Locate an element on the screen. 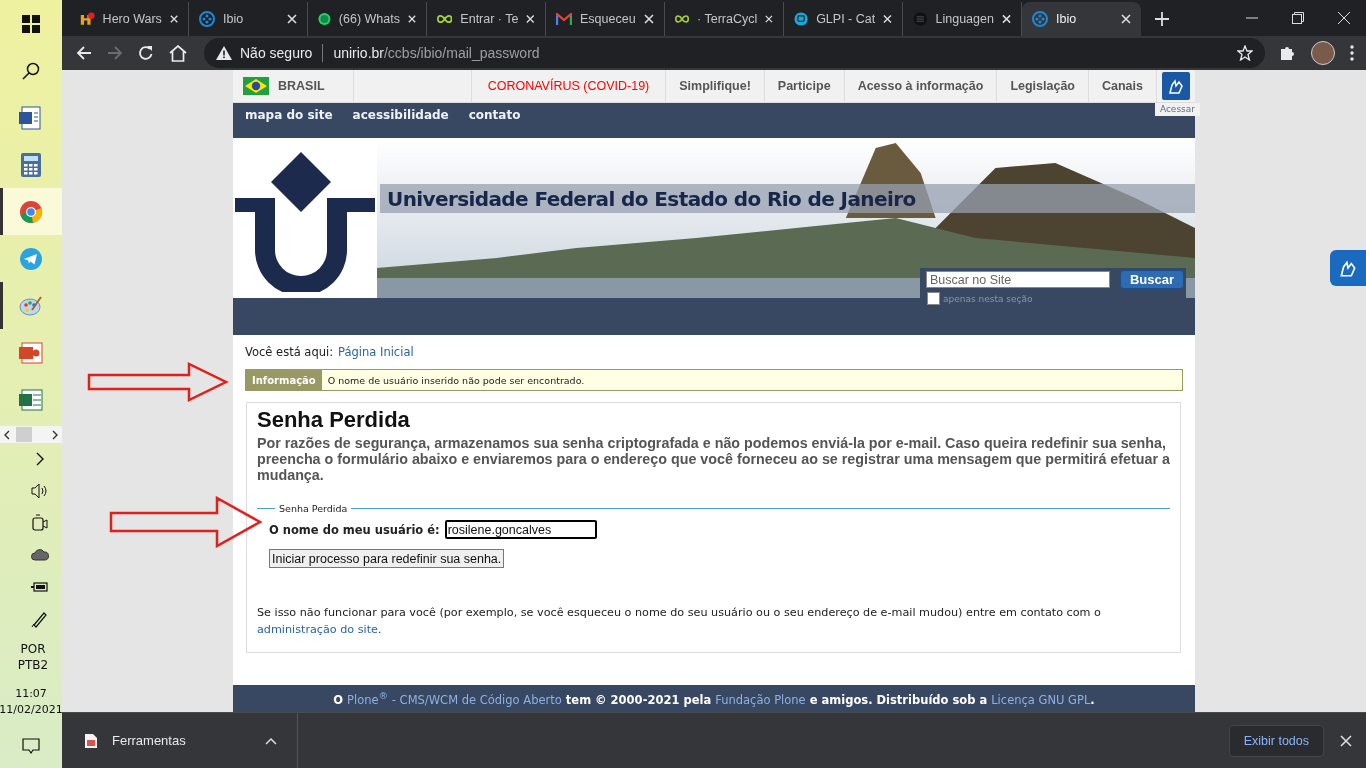 This screenshot has height=768, width=1366. form-description: Por razões de segurança, armazenamos sua senha criptografada e não podemos enviá-la por e-mail. Caso queira redefinir sua senha, preencha o formulário abaixo e enviaremos para o endereço que você forneceu ao se registrar uma mensagem que permitirá efetuar a mudança. is located at coordinates (713, 459).